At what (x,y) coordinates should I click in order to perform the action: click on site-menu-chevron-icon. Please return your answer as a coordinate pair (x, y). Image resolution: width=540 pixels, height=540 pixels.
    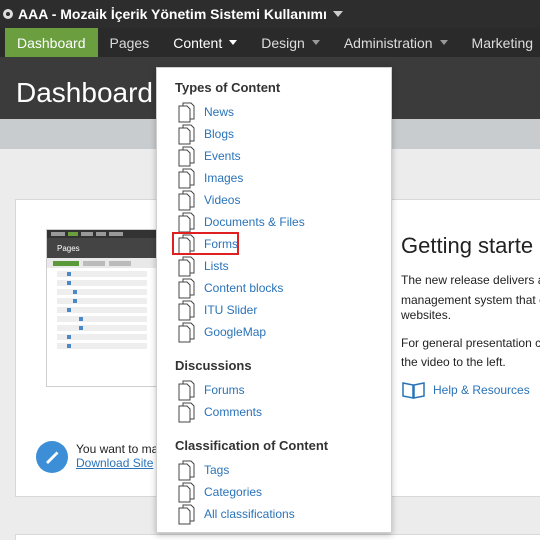
    Looking at the image, I should click on (337, 14).